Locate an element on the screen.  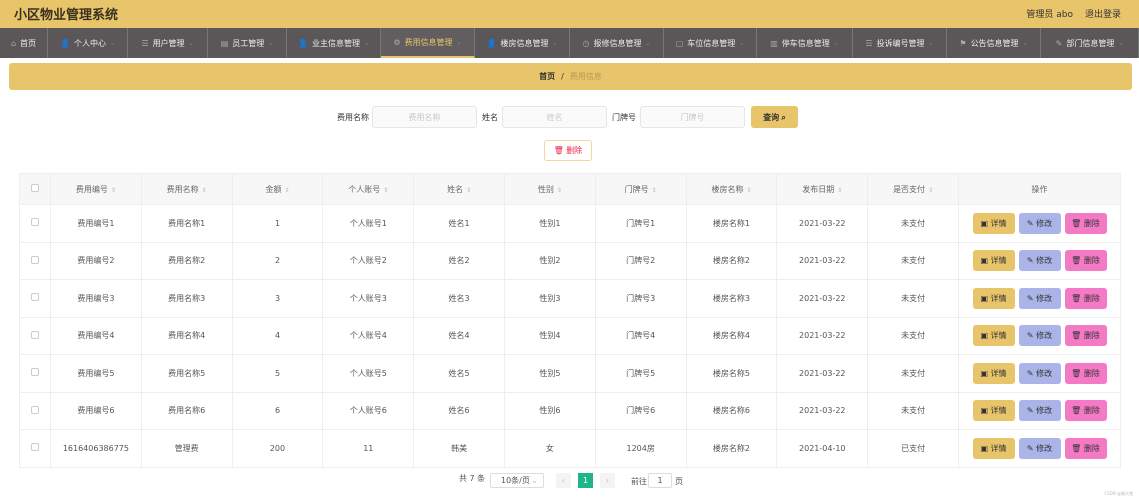
logout-link: 退出登录 is located at coordinates (1103, 15).